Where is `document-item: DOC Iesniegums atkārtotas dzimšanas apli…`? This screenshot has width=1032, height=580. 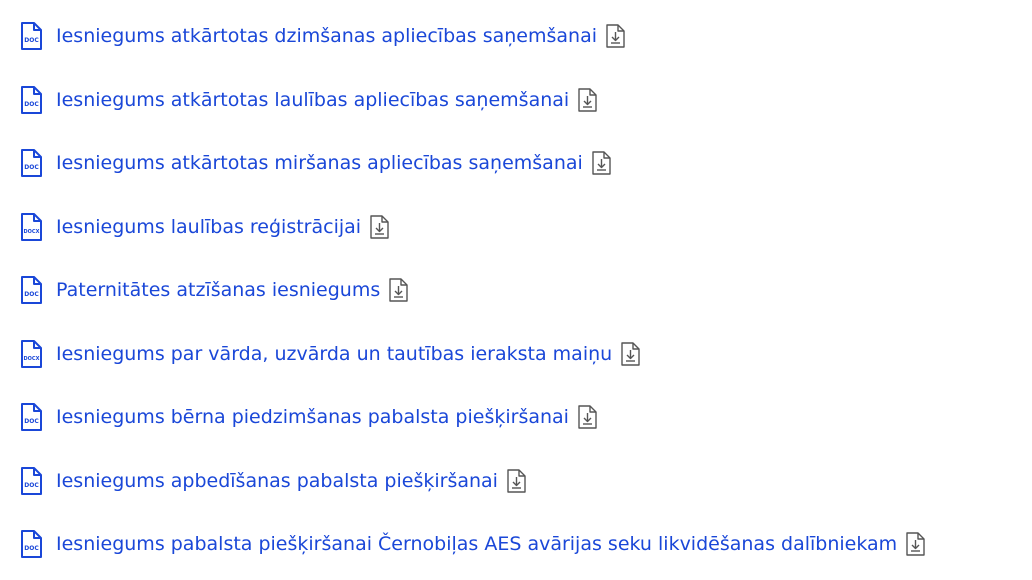 document-item: DOC Iesniegums atkārtotas dzimšanas apli… is located at coordinates (472, 36).